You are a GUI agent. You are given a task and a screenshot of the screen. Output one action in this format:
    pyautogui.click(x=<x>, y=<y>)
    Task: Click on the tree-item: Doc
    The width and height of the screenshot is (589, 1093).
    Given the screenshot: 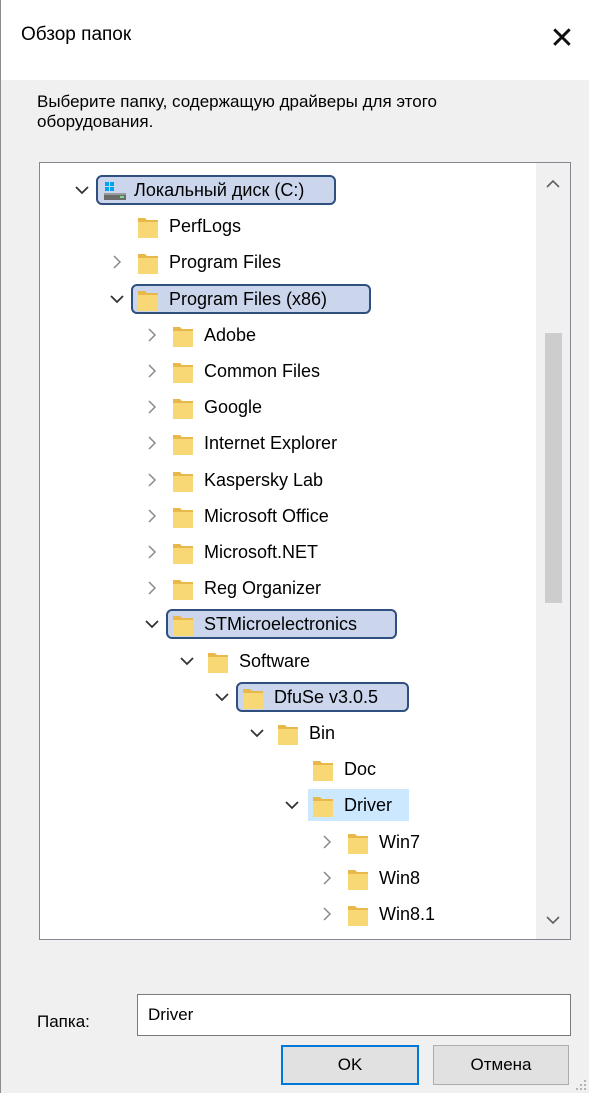 What is the action you would take?
    pyautogui.click(x=287, y=769)
    